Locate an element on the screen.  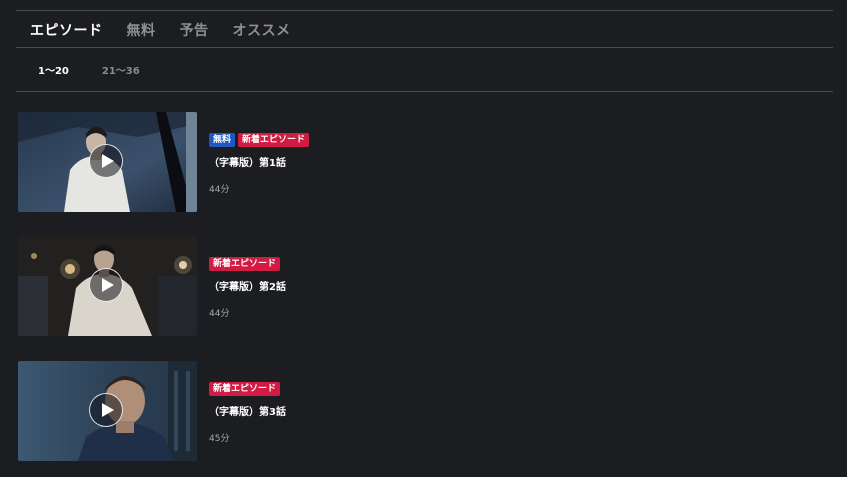
range-1-20: 1〜20 is located at coordinates (53, 69).